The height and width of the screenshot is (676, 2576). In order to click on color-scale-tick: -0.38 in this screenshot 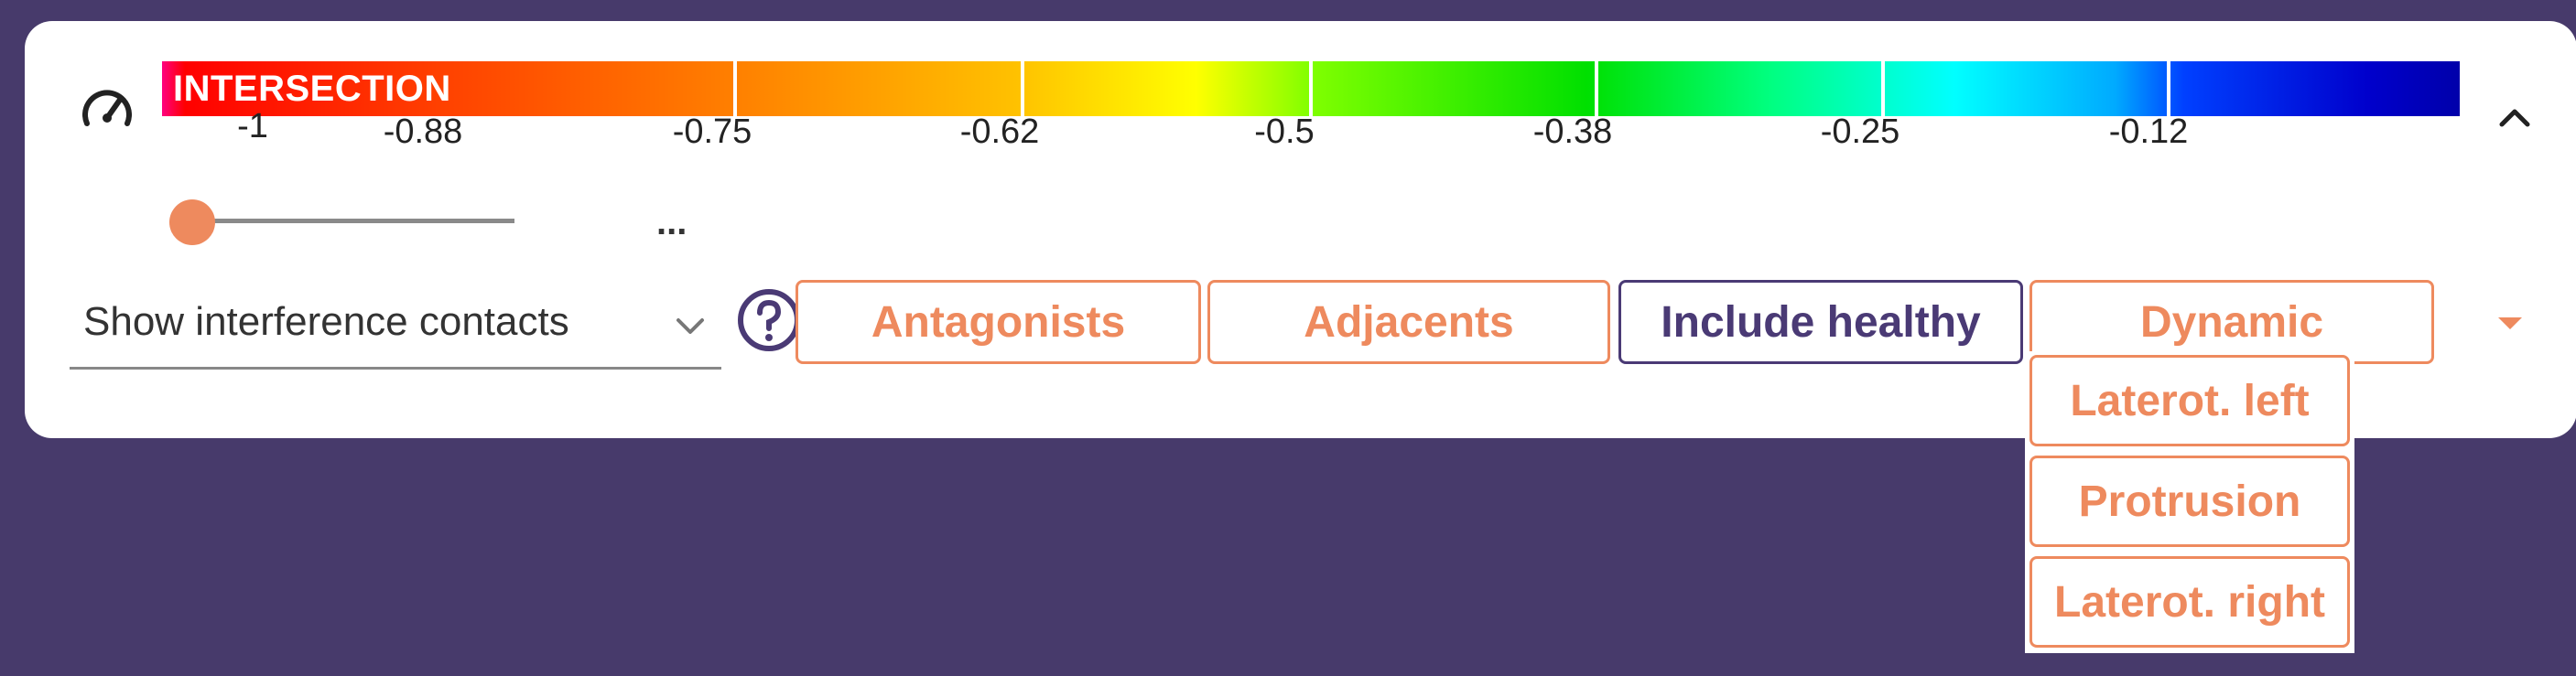, I will do `click(1573, 132)`.